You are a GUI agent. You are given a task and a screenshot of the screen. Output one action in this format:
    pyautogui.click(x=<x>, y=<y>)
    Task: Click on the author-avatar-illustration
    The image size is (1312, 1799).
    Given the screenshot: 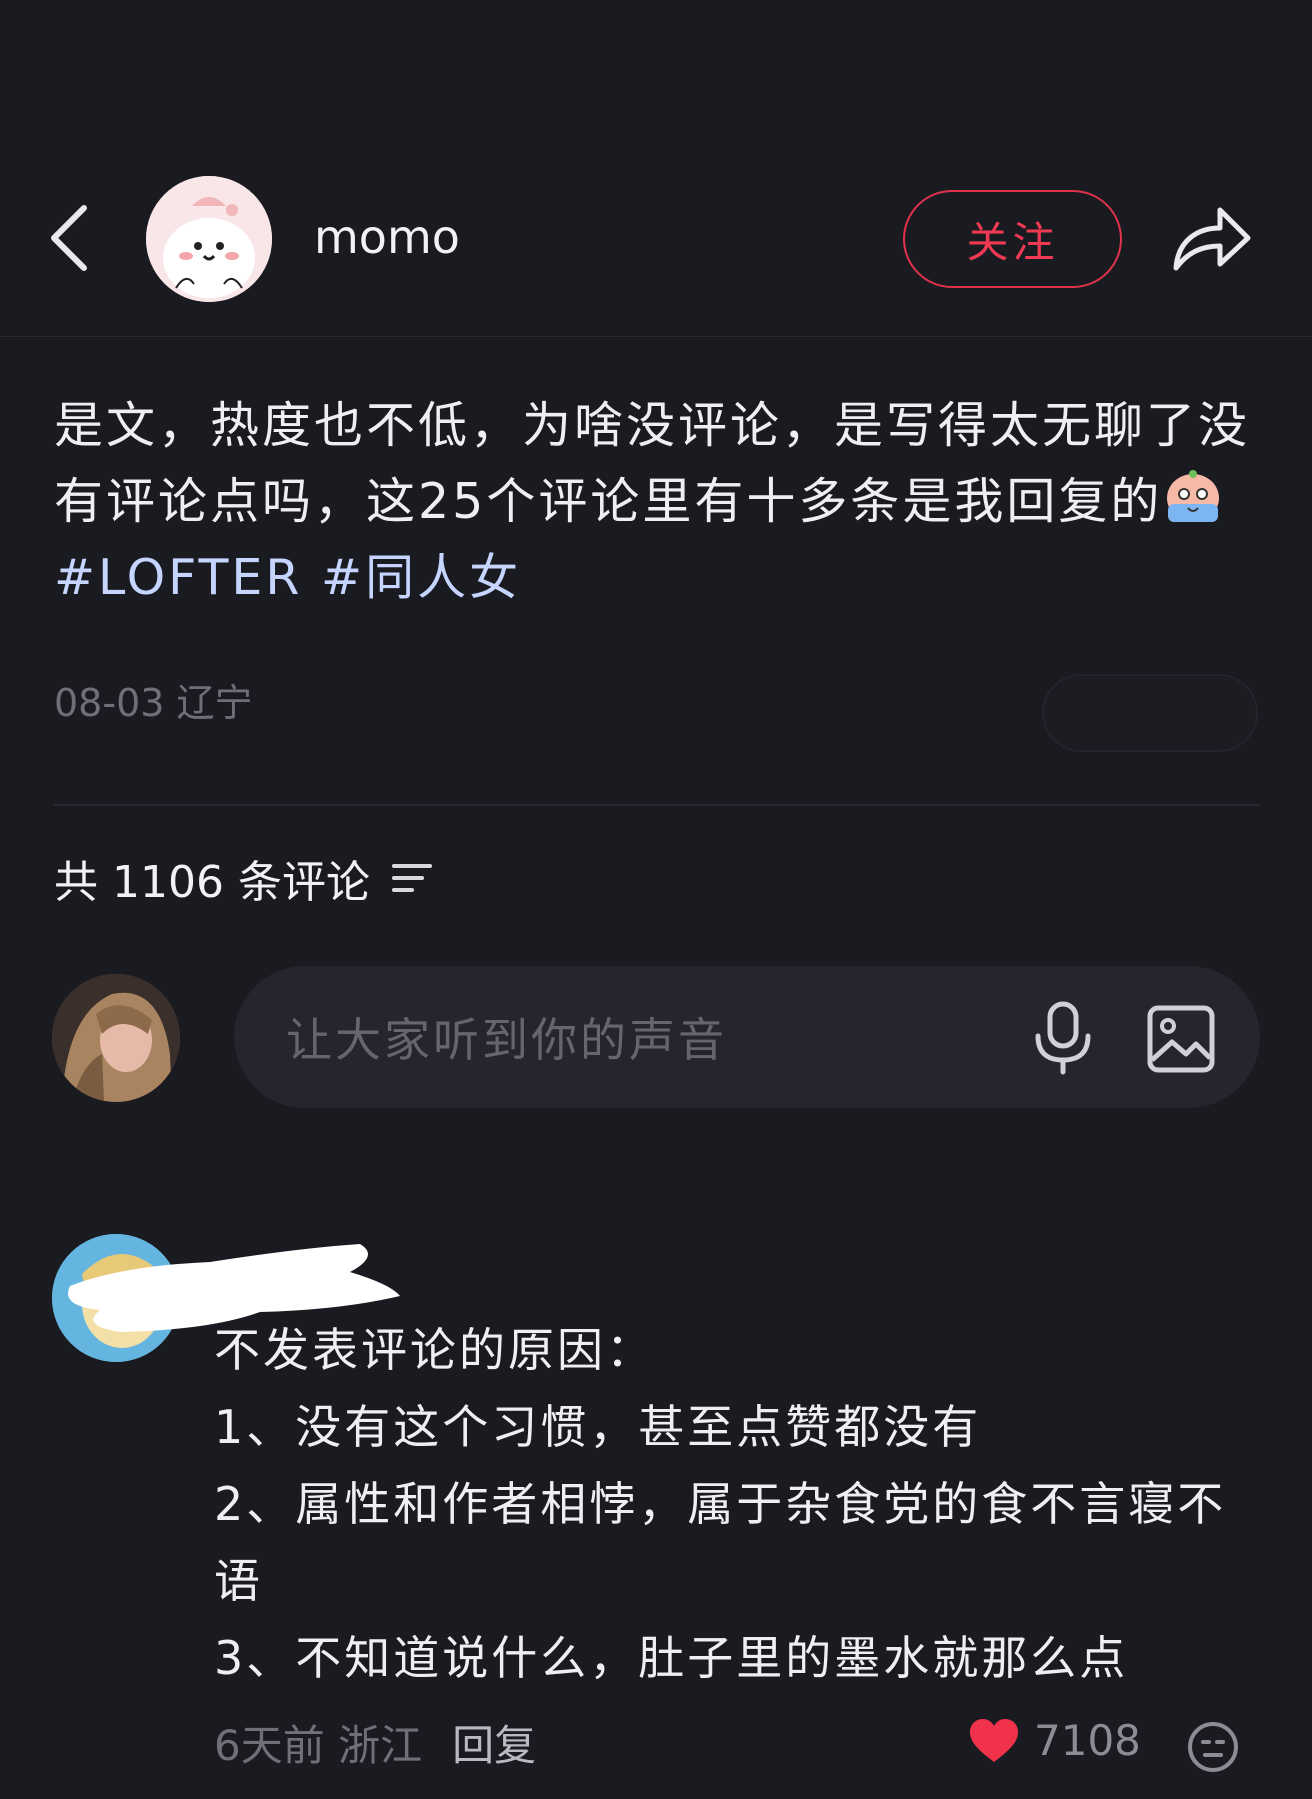 What is the action you would take?
    pyautogui.click(x=209, y=239)
    